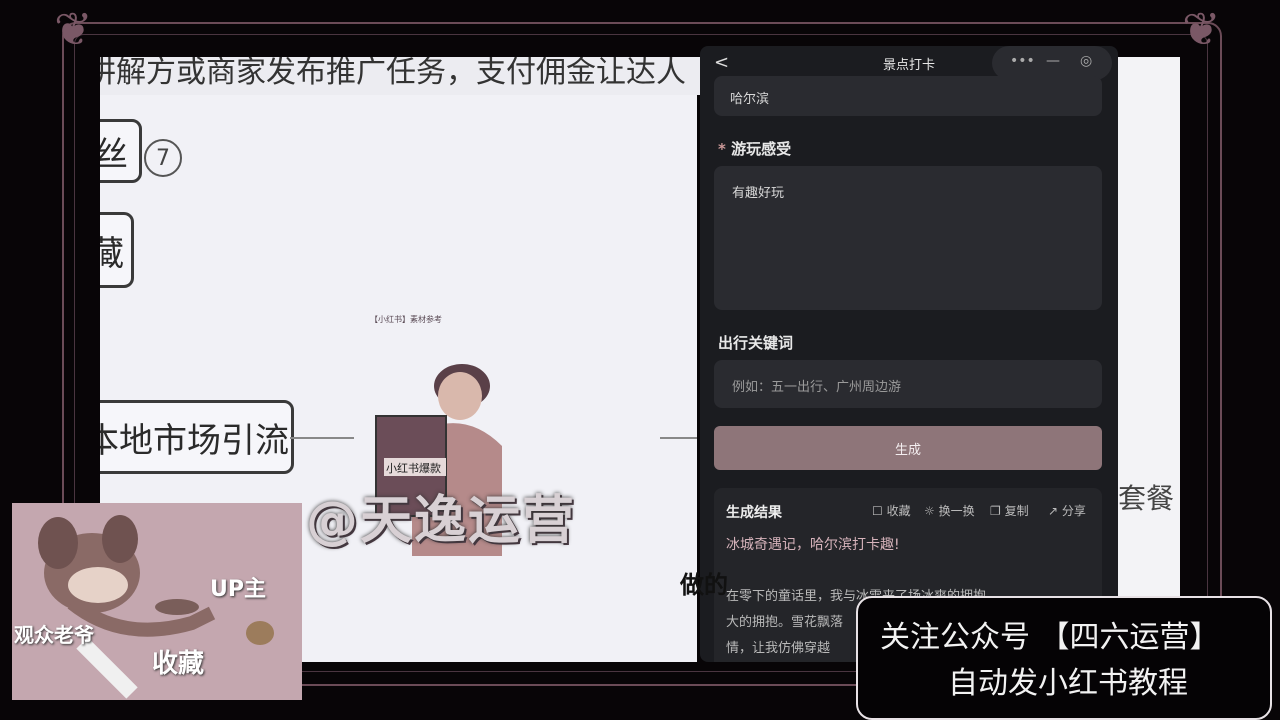 This screenshot has width=1280, height=720. I want to click on mindmap-top-node: 讲解方或商家发布推广任务，支付佣金让达人, so click(410, 76).